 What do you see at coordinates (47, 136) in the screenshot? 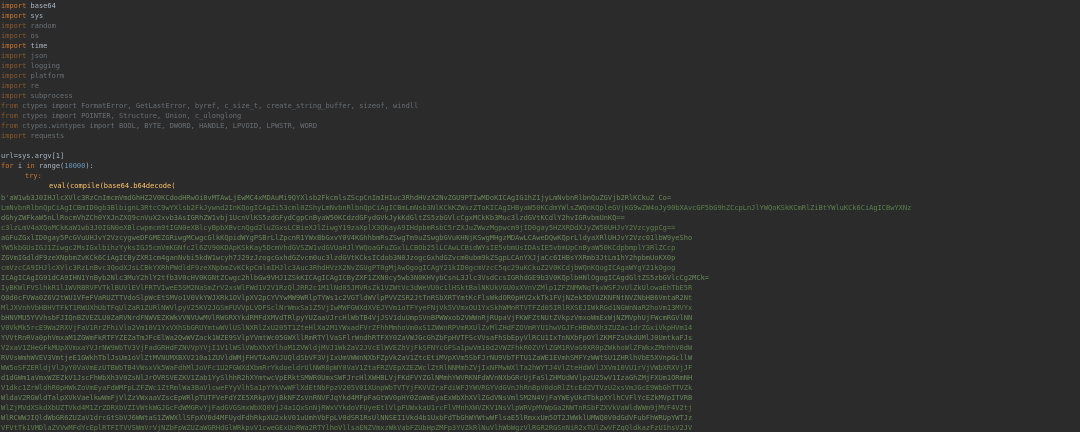
I see `module-name: requests` at bounding box center [47, 136].